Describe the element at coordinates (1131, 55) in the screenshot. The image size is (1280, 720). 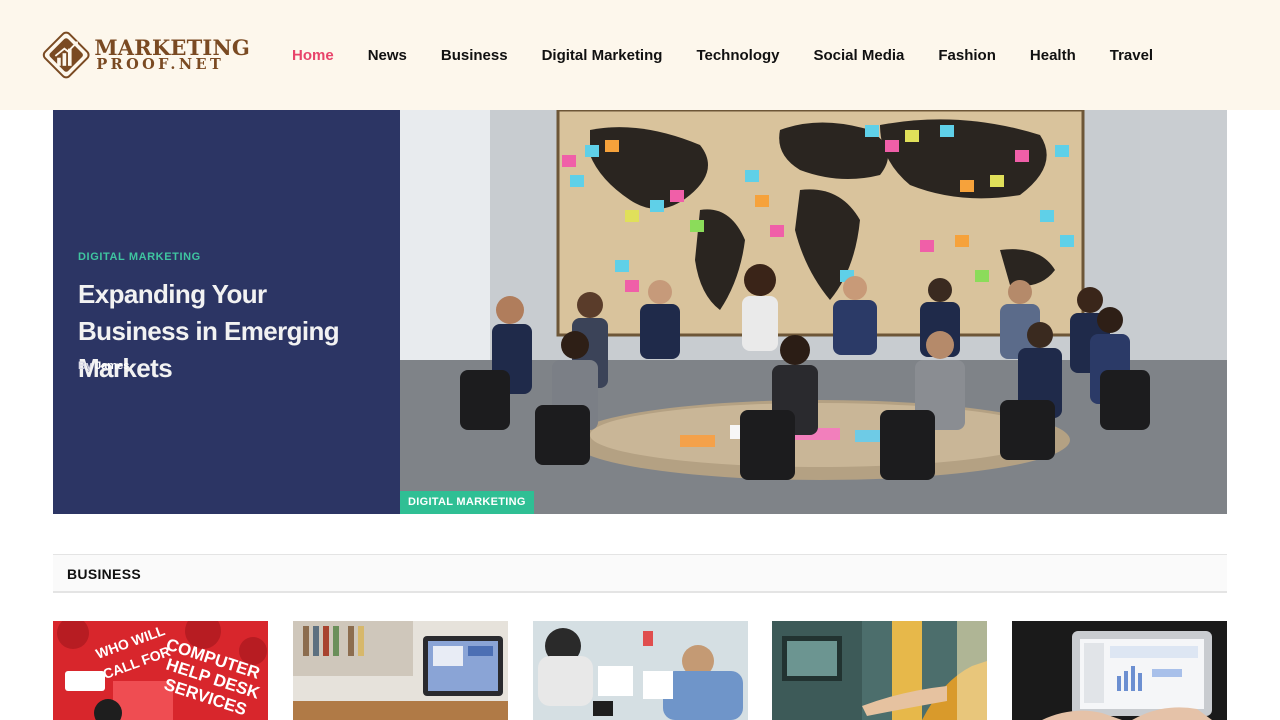
I see `nav-item-travel: Travel` at that location.